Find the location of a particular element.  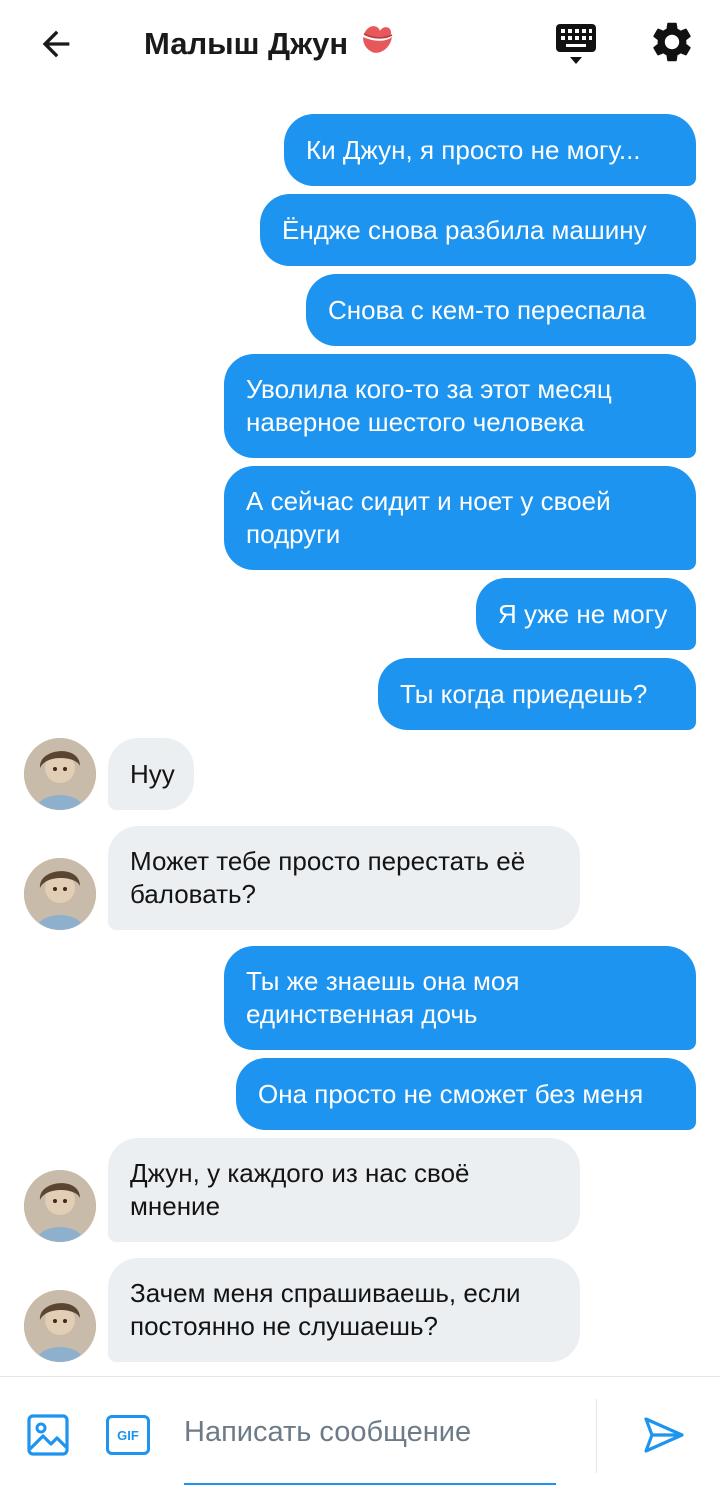

message-bubble-incoming: Джун, у каждого из нас своё мнение is located at coordinates (344, 1190).